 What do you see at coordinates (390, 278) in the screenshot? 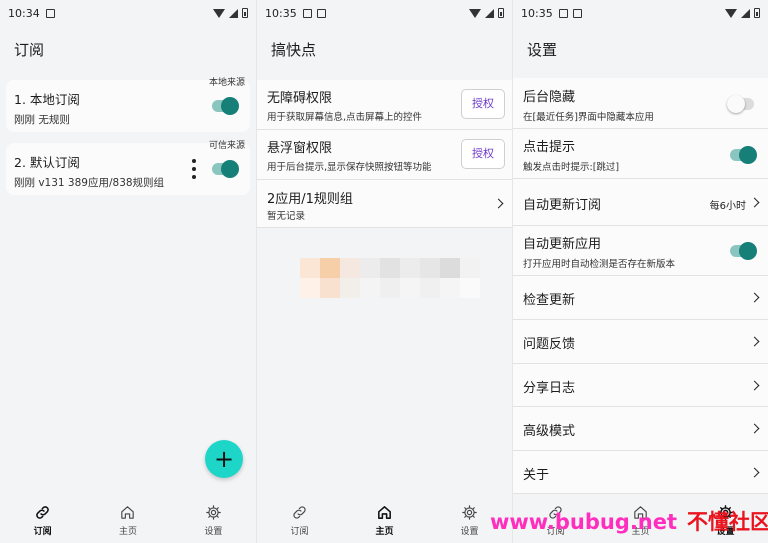
I see `redacted-area` at bounding box center [390, 278].